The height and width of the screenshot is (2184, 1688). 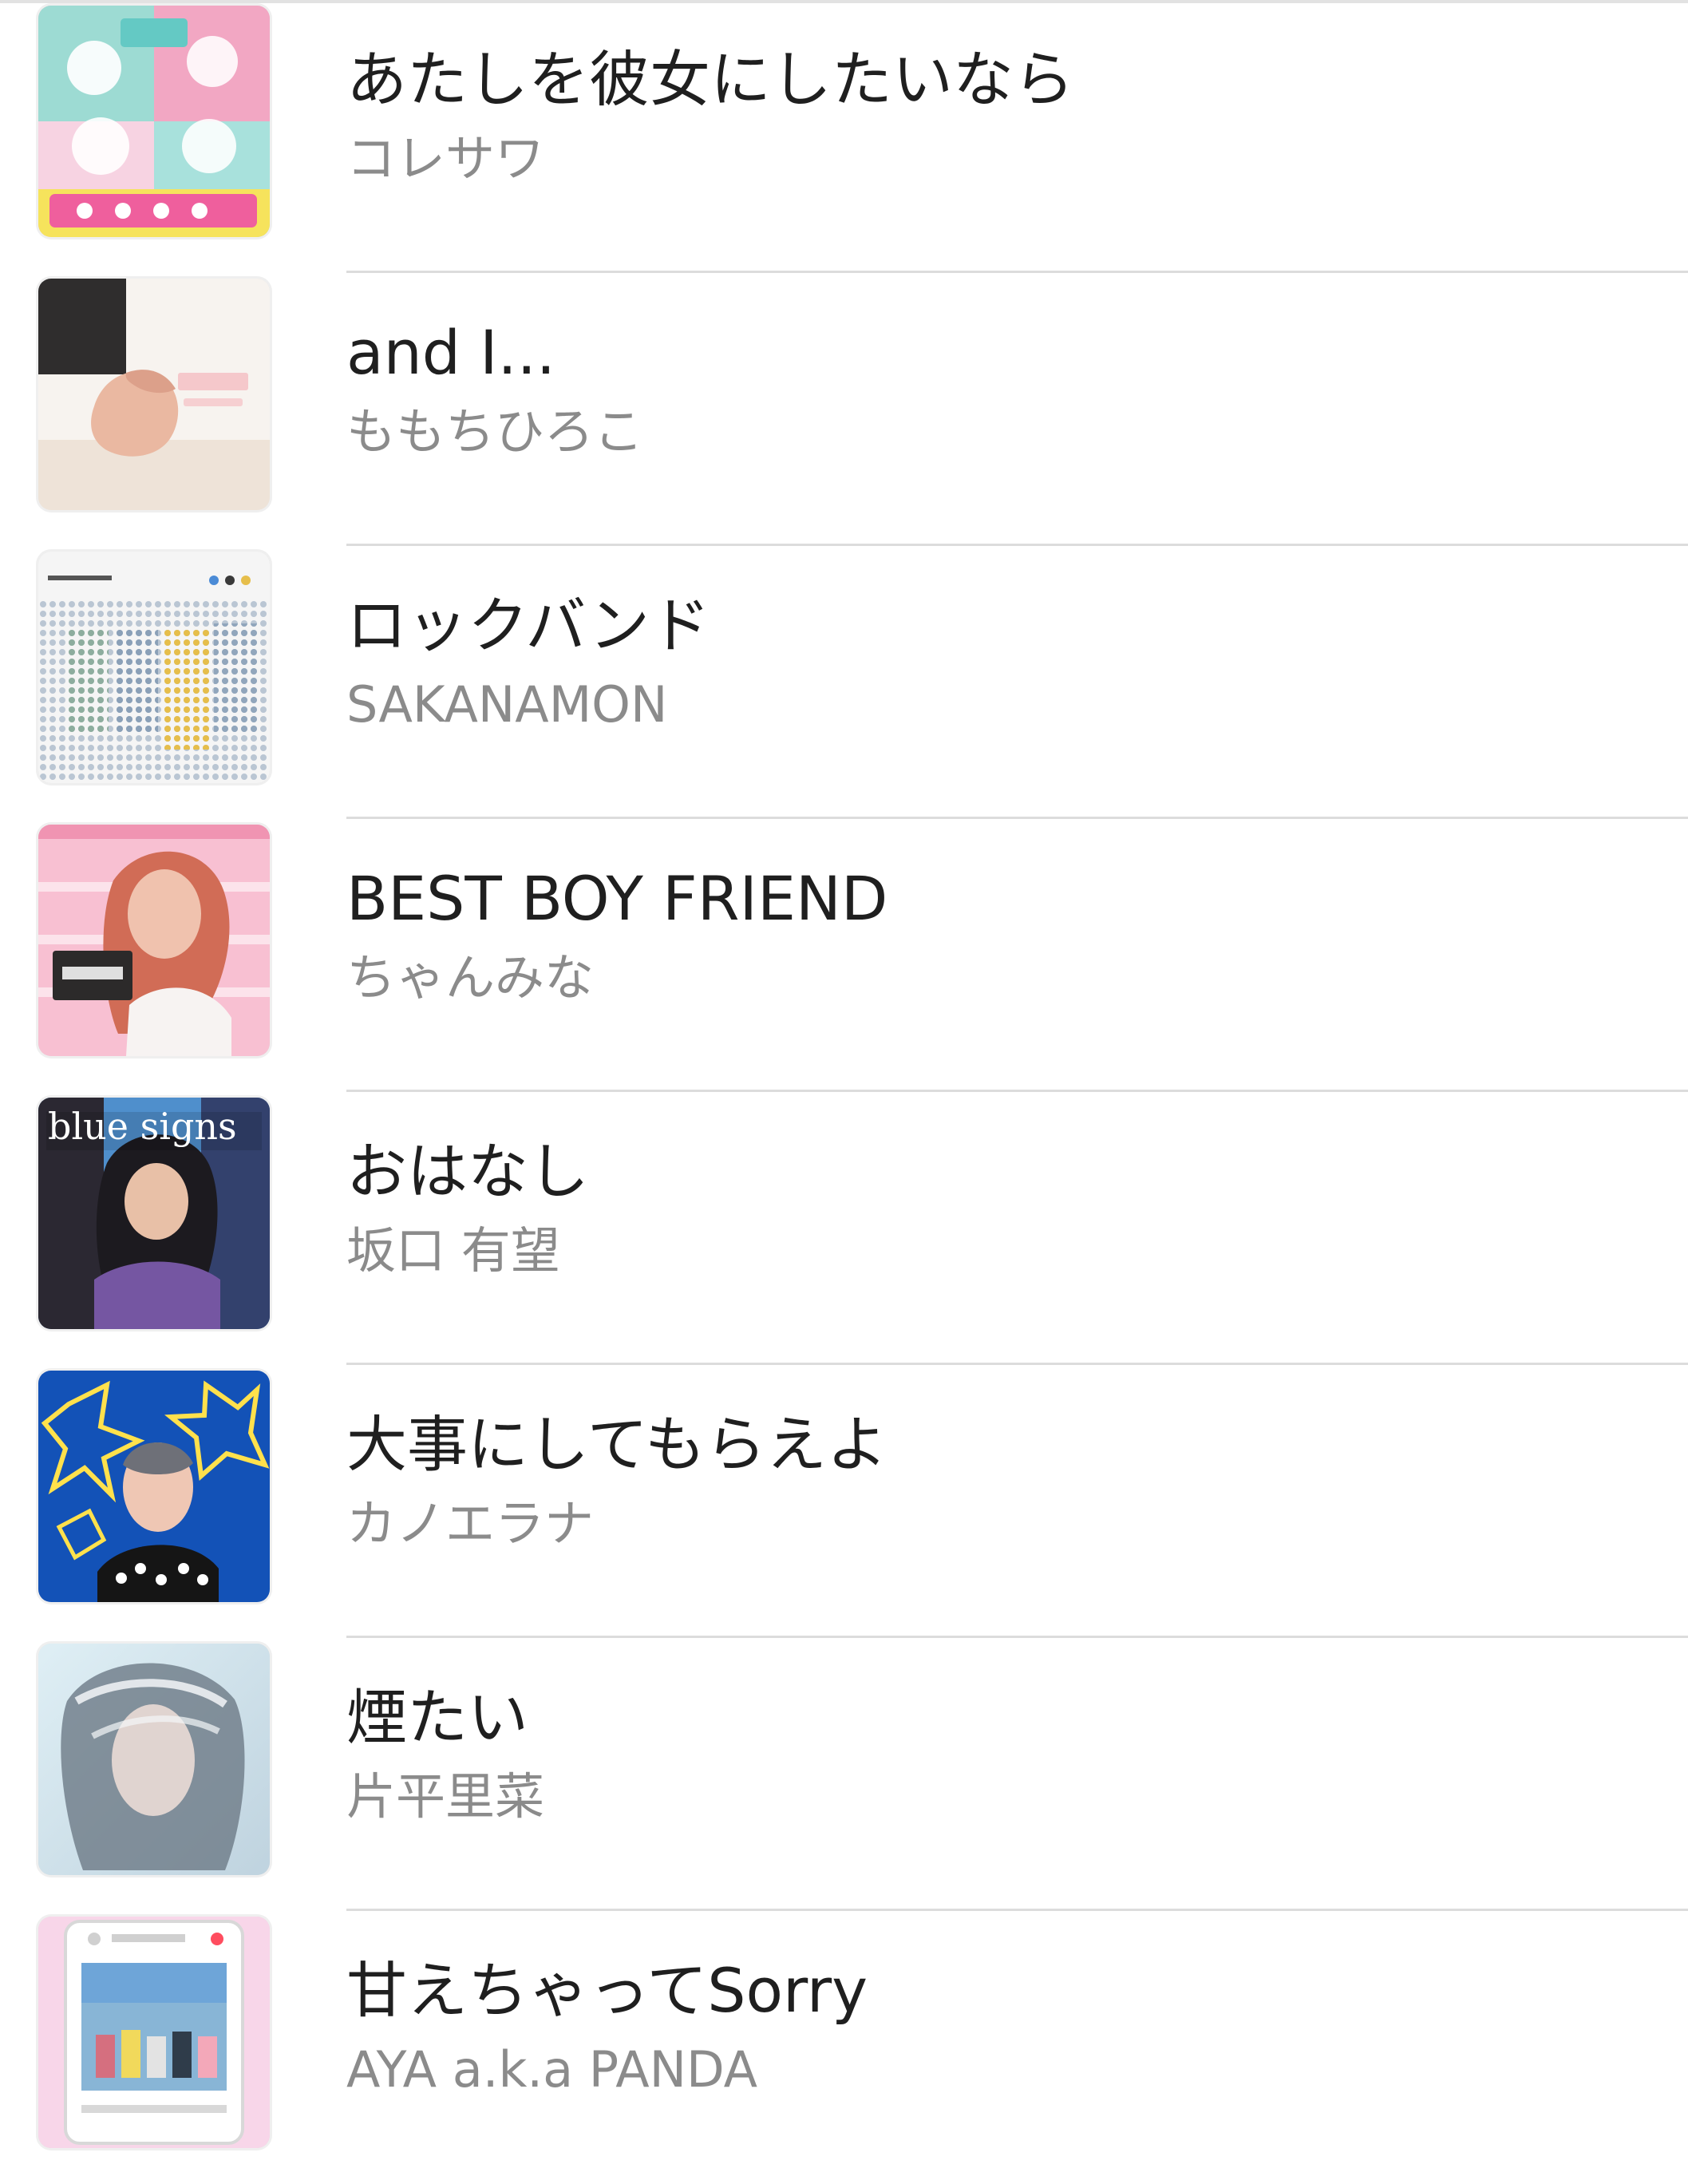 What do you see at coordinates (154, 940) in the screenshot?
I see `album-art-pink-portrait-icon` at bounding box center [154, 940].